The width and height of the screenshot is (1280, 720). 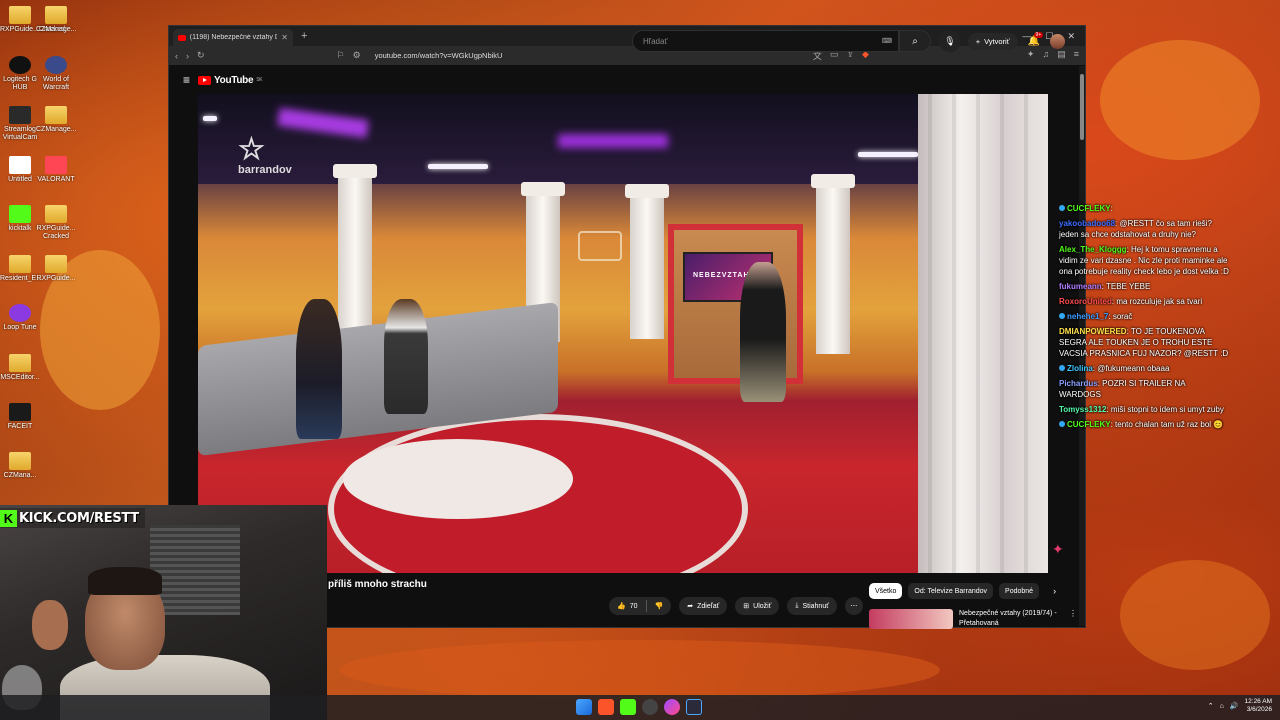 I want to click on more-actions-button: ⋯, so click(x=853, y=606).